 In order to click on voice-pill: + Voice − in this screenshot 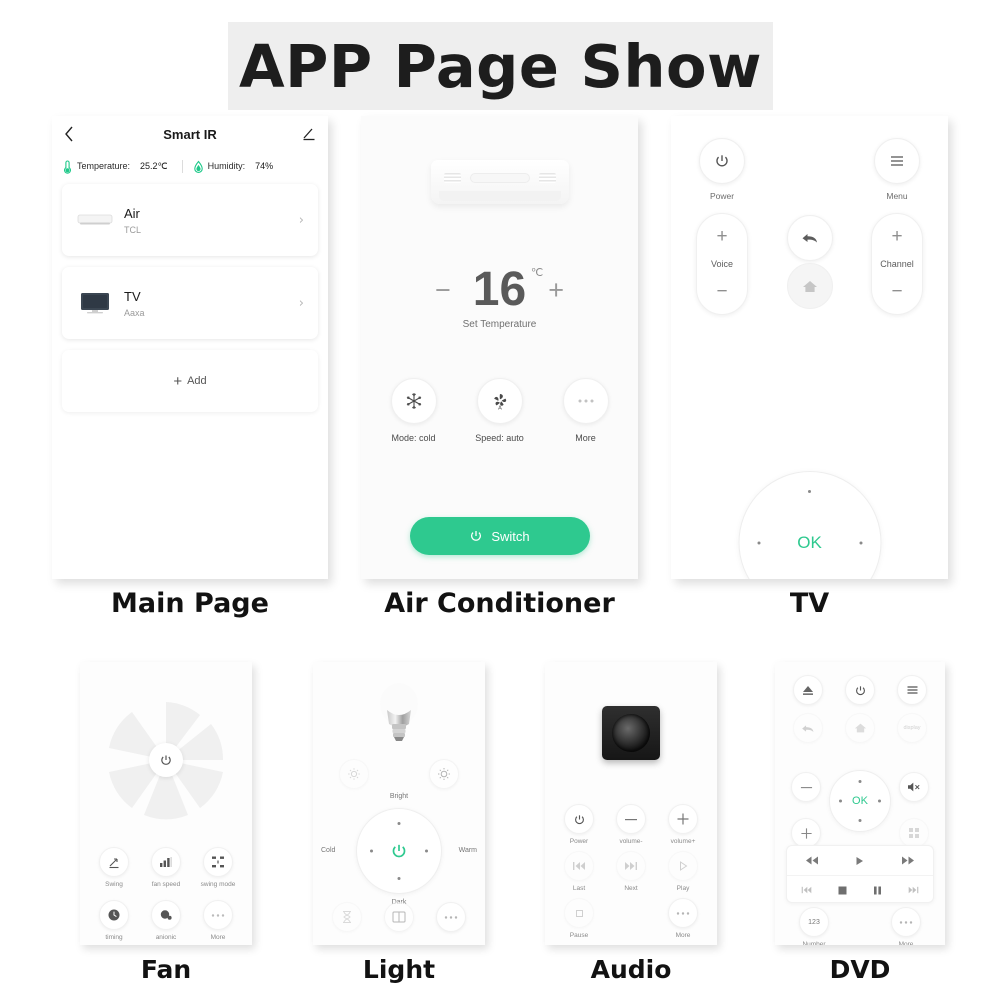, I will do `click(722, 264)`.